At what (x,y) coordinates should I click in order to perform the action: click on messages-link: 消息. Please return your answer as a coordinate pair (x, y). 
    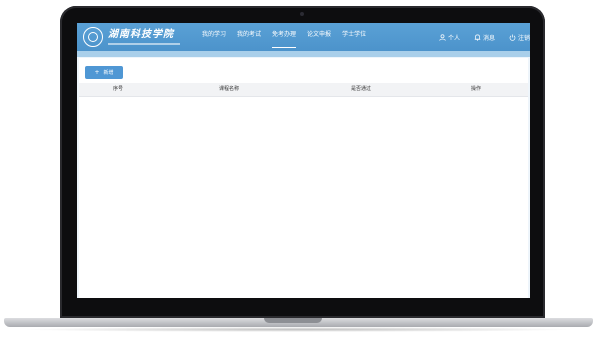
    Looking at the image, I should click on (484, 37).